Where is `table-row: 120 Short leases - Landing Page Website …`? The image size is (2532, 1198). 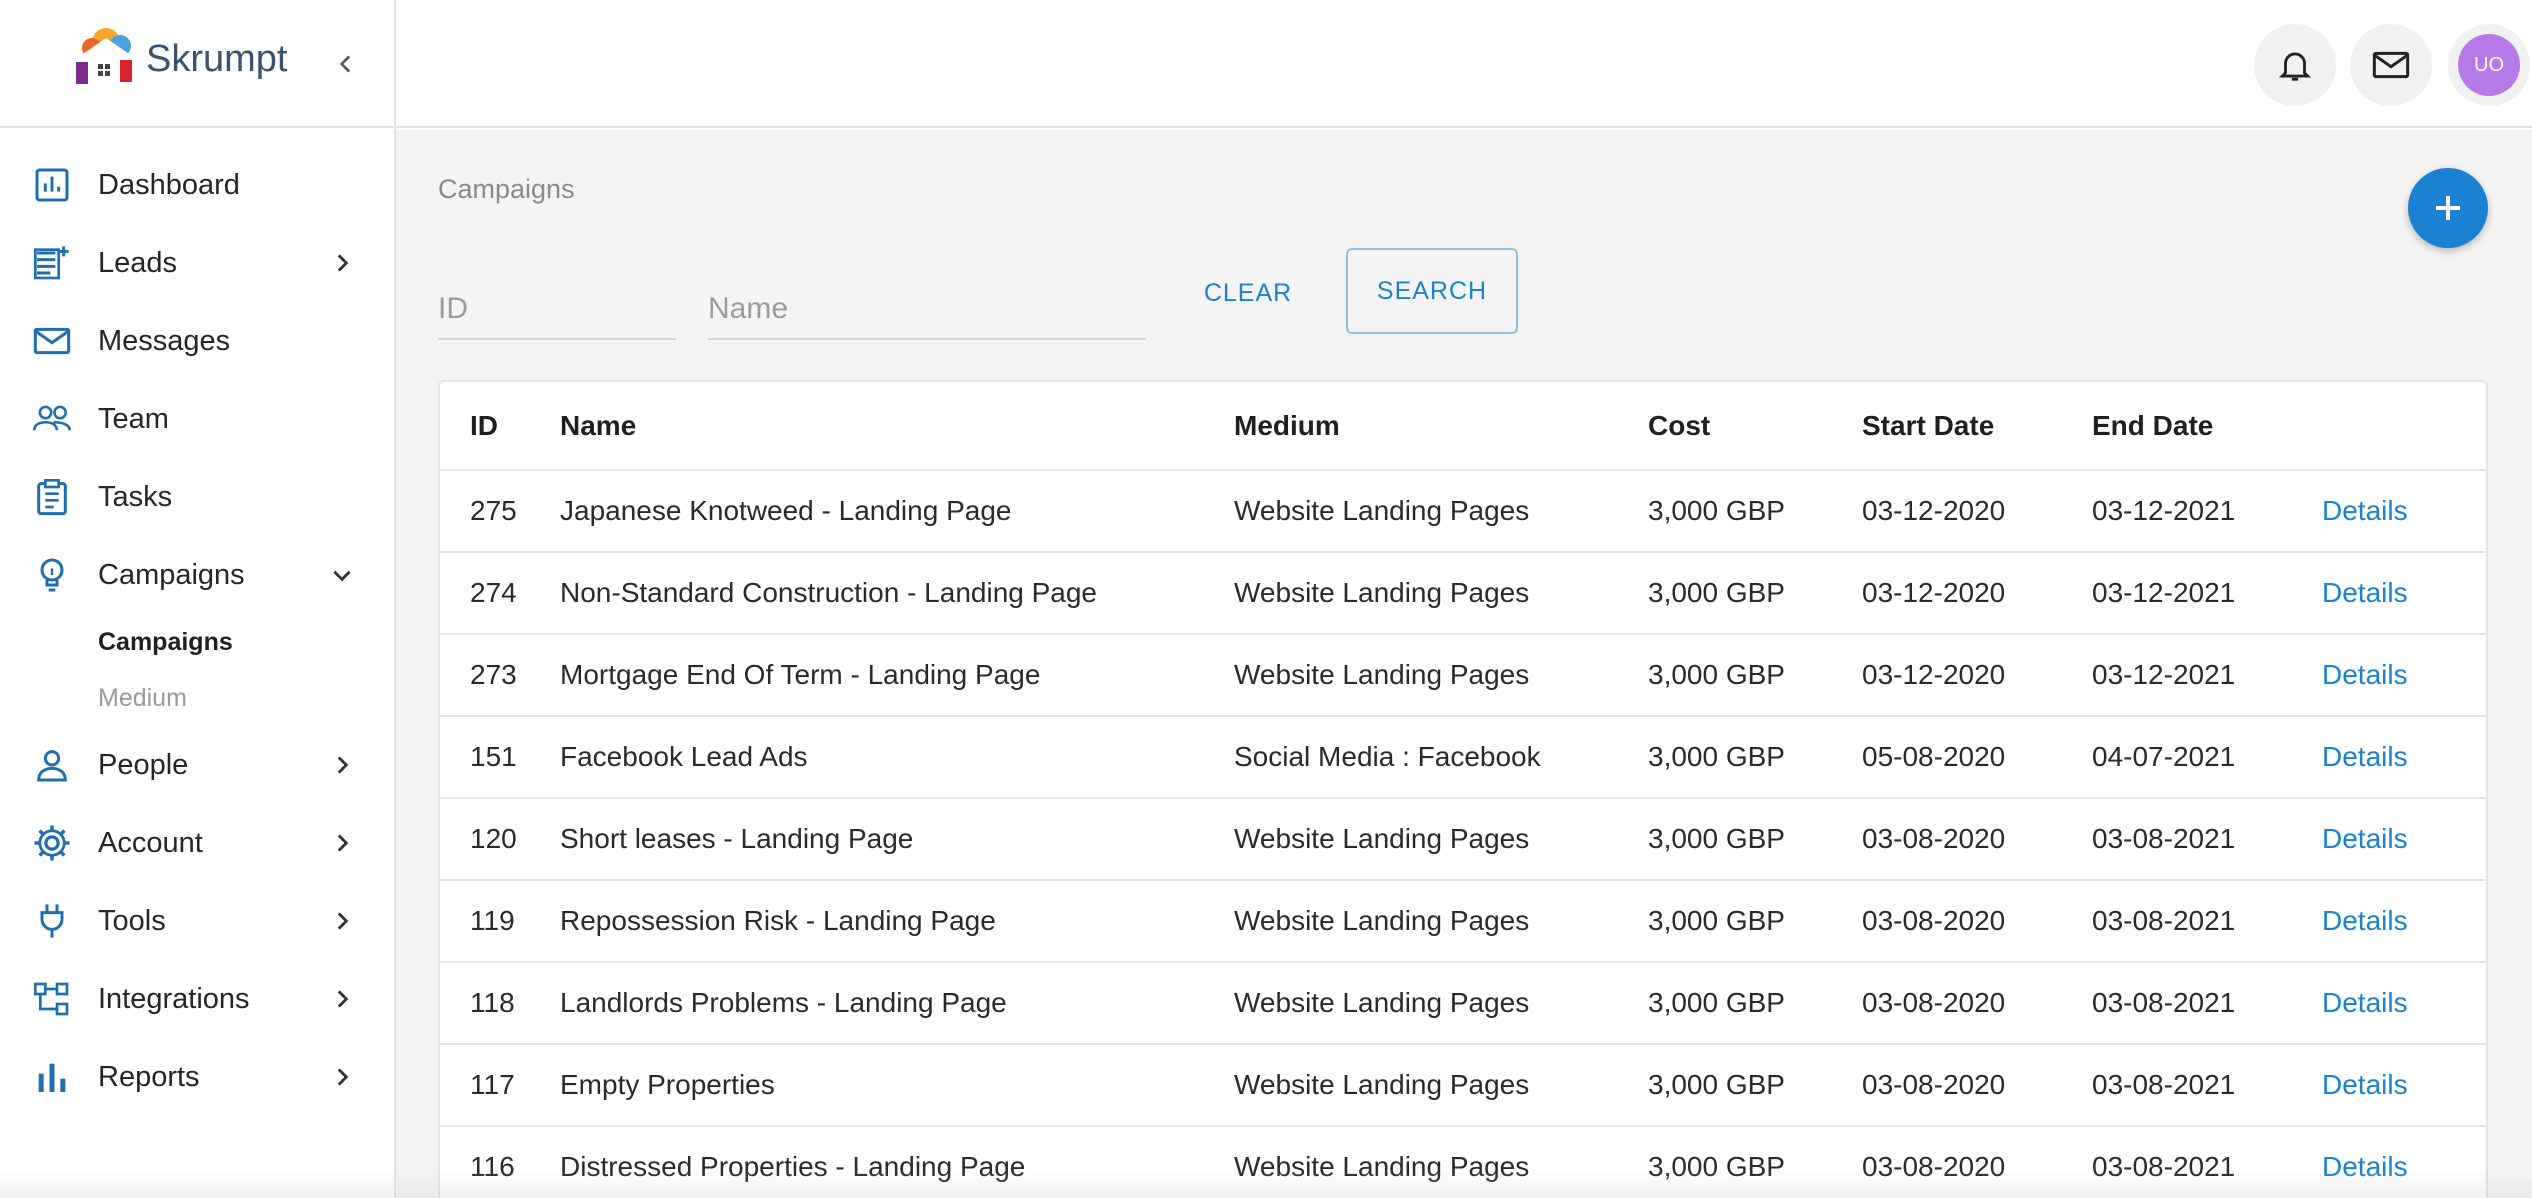
table-row: 120 Short leases - Landing Page Website … is located at coordinates (1463, 839).